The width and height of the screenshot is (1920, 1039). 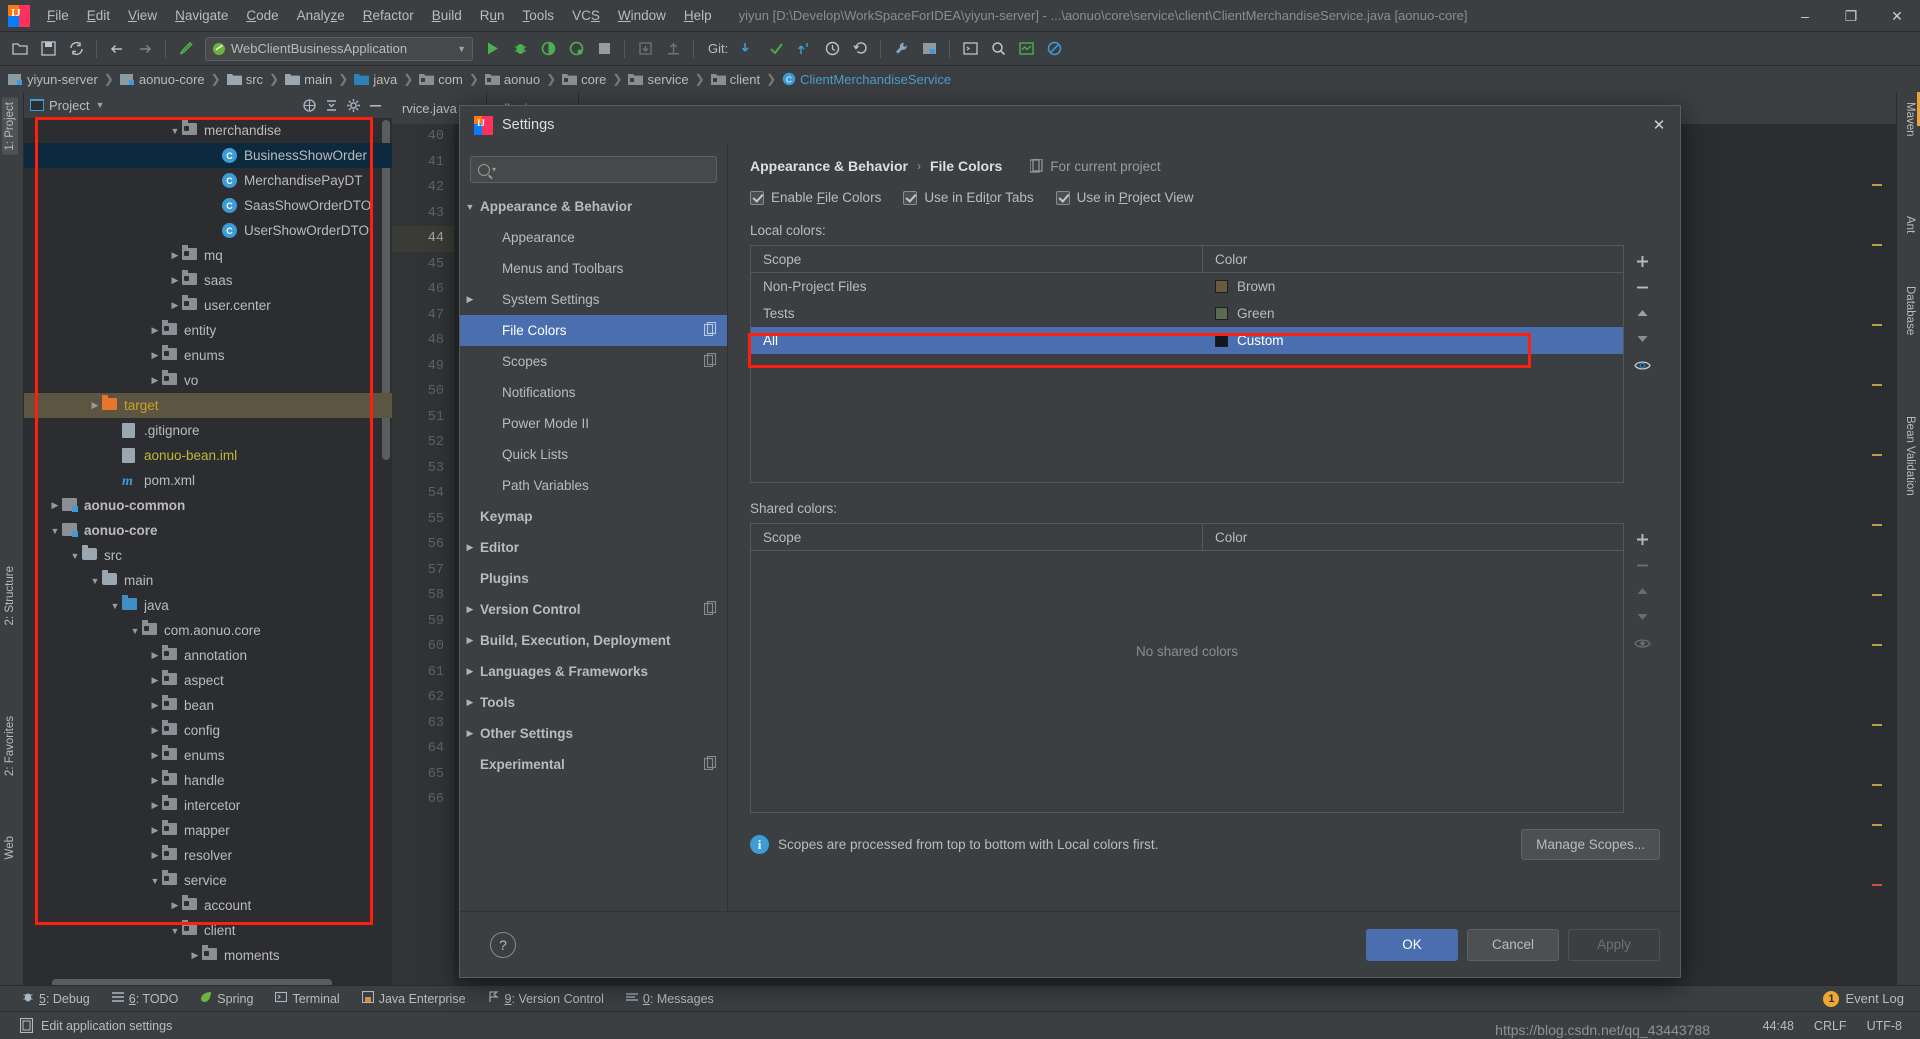 I want to click on column-header-scope-shared: Scope, so click(x=977, y=537).